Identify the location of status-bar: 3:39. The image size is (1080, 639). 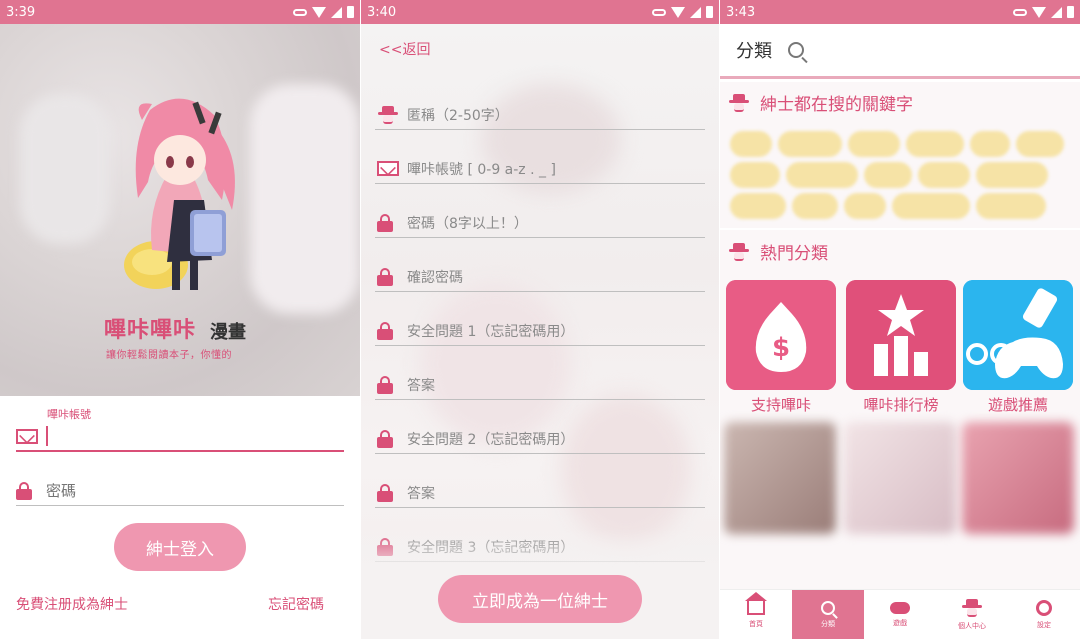
(180, 12).